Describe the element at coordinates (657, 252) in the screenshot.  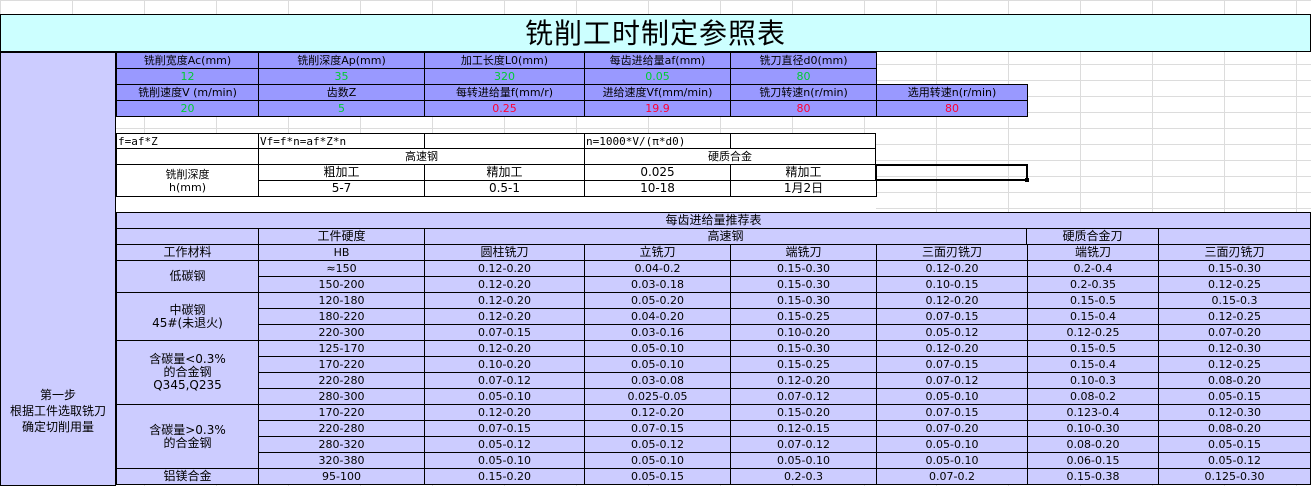
I see `cutter-header: 立铣刀` at that location.